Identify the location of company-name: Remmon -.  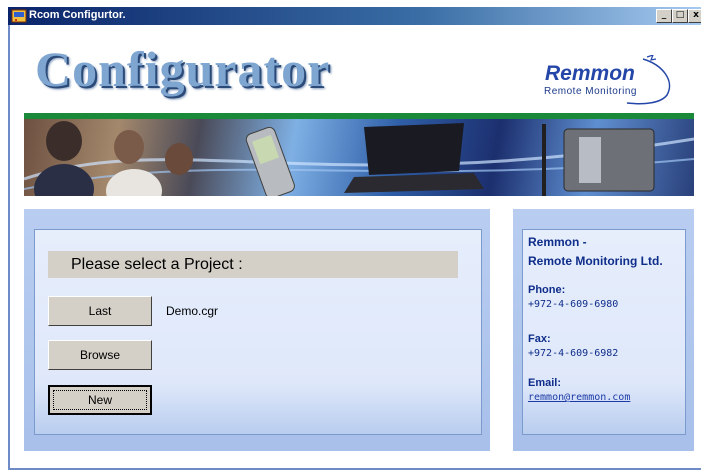
(557, 242).